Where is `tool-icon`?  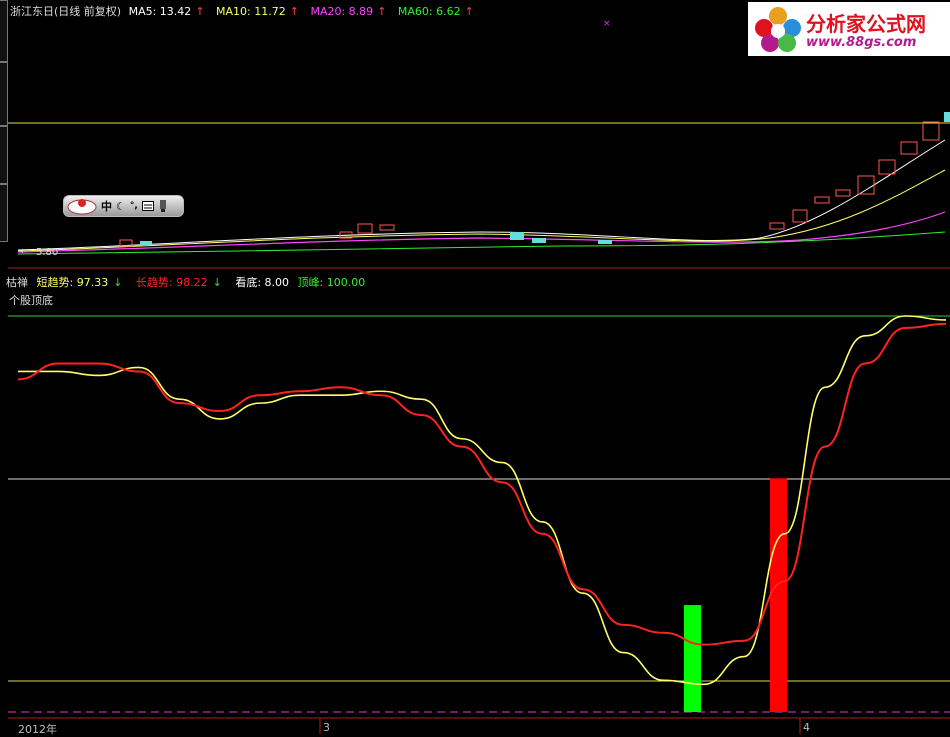
tool-icon is located at coordinates (163, 206).